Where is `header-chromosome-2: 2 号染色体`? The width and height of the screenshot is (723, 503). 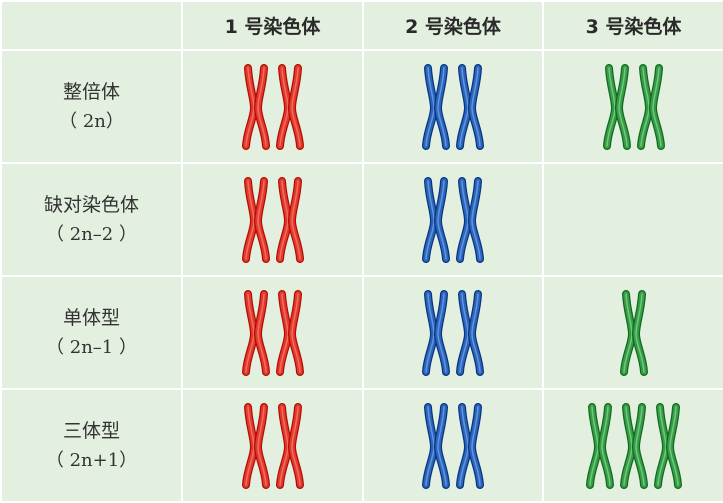 header-chromosome-2: 2 号染色体 is located at coordinates (453, 25).